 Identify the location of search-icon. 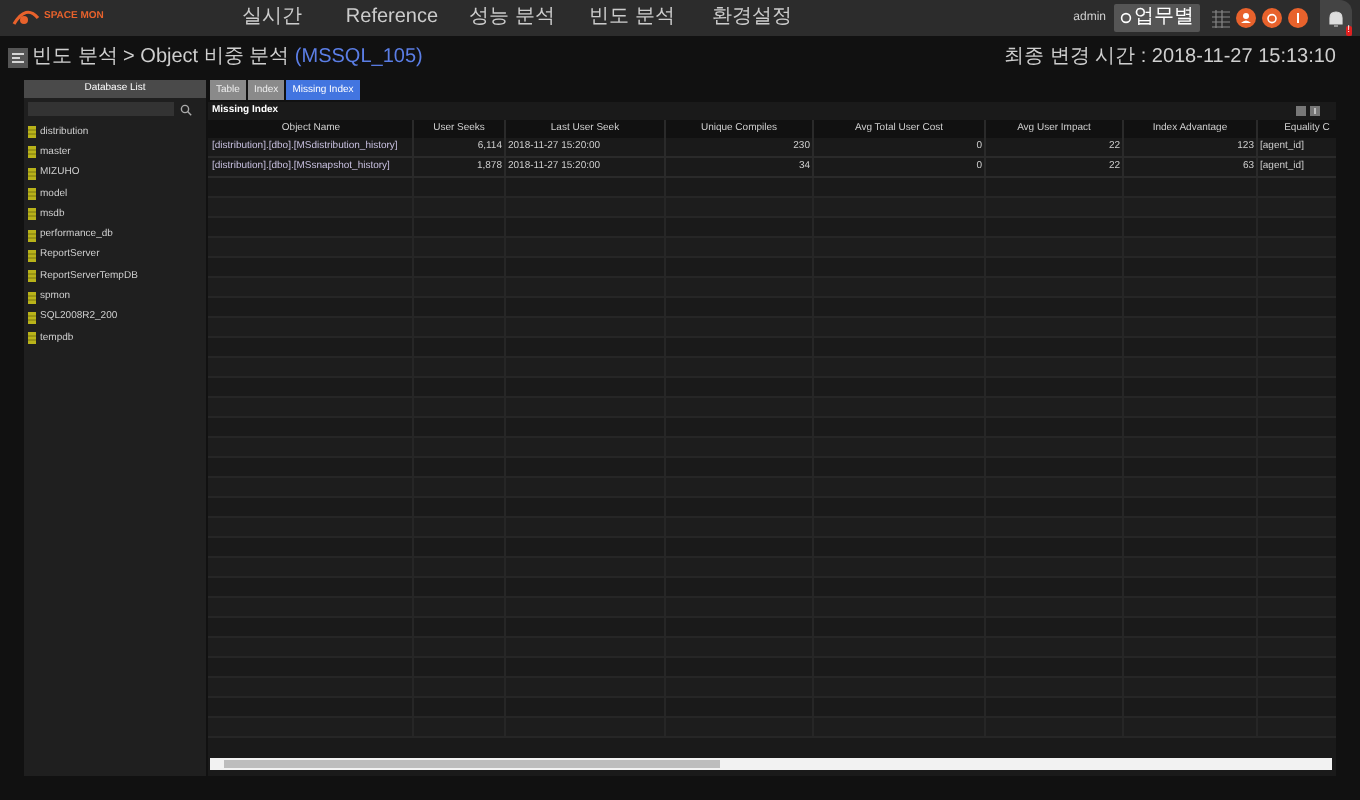
(186, 109).